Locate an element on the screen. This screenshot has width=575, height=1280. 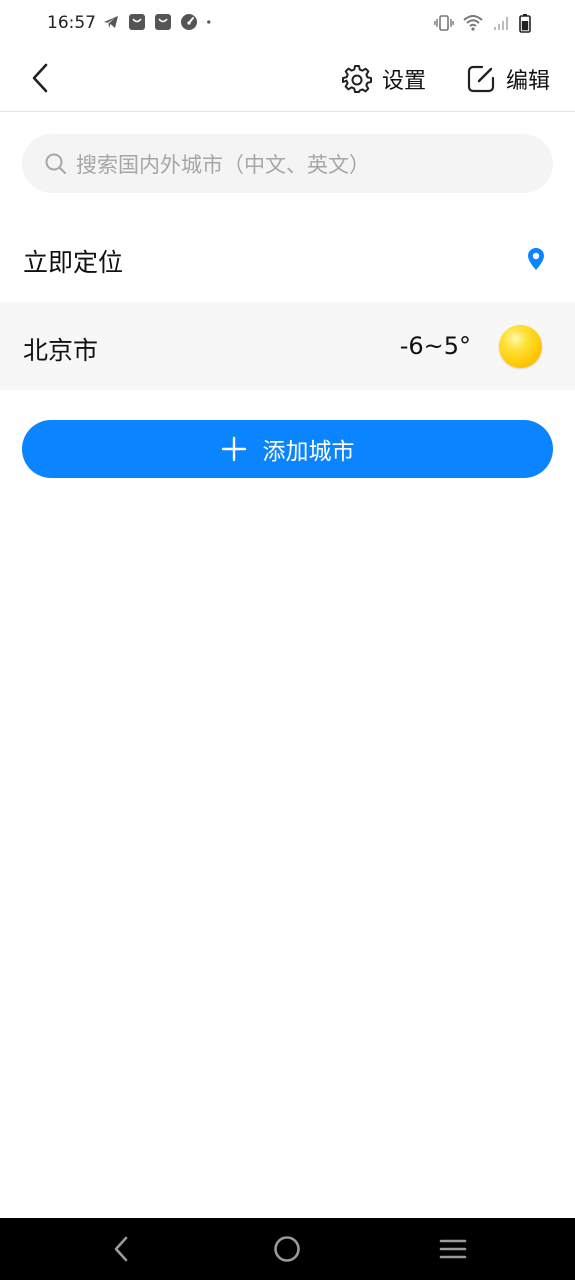
status-bar: 16:57 is located at coordinates (287, 23).